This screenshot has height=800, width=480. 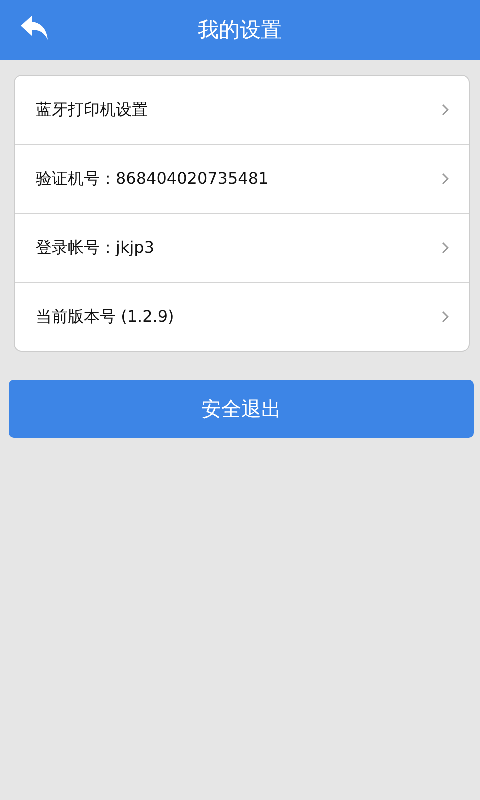 I want to click on settings-row: 验证机号：868404020735481, so click(x=242, y=178).